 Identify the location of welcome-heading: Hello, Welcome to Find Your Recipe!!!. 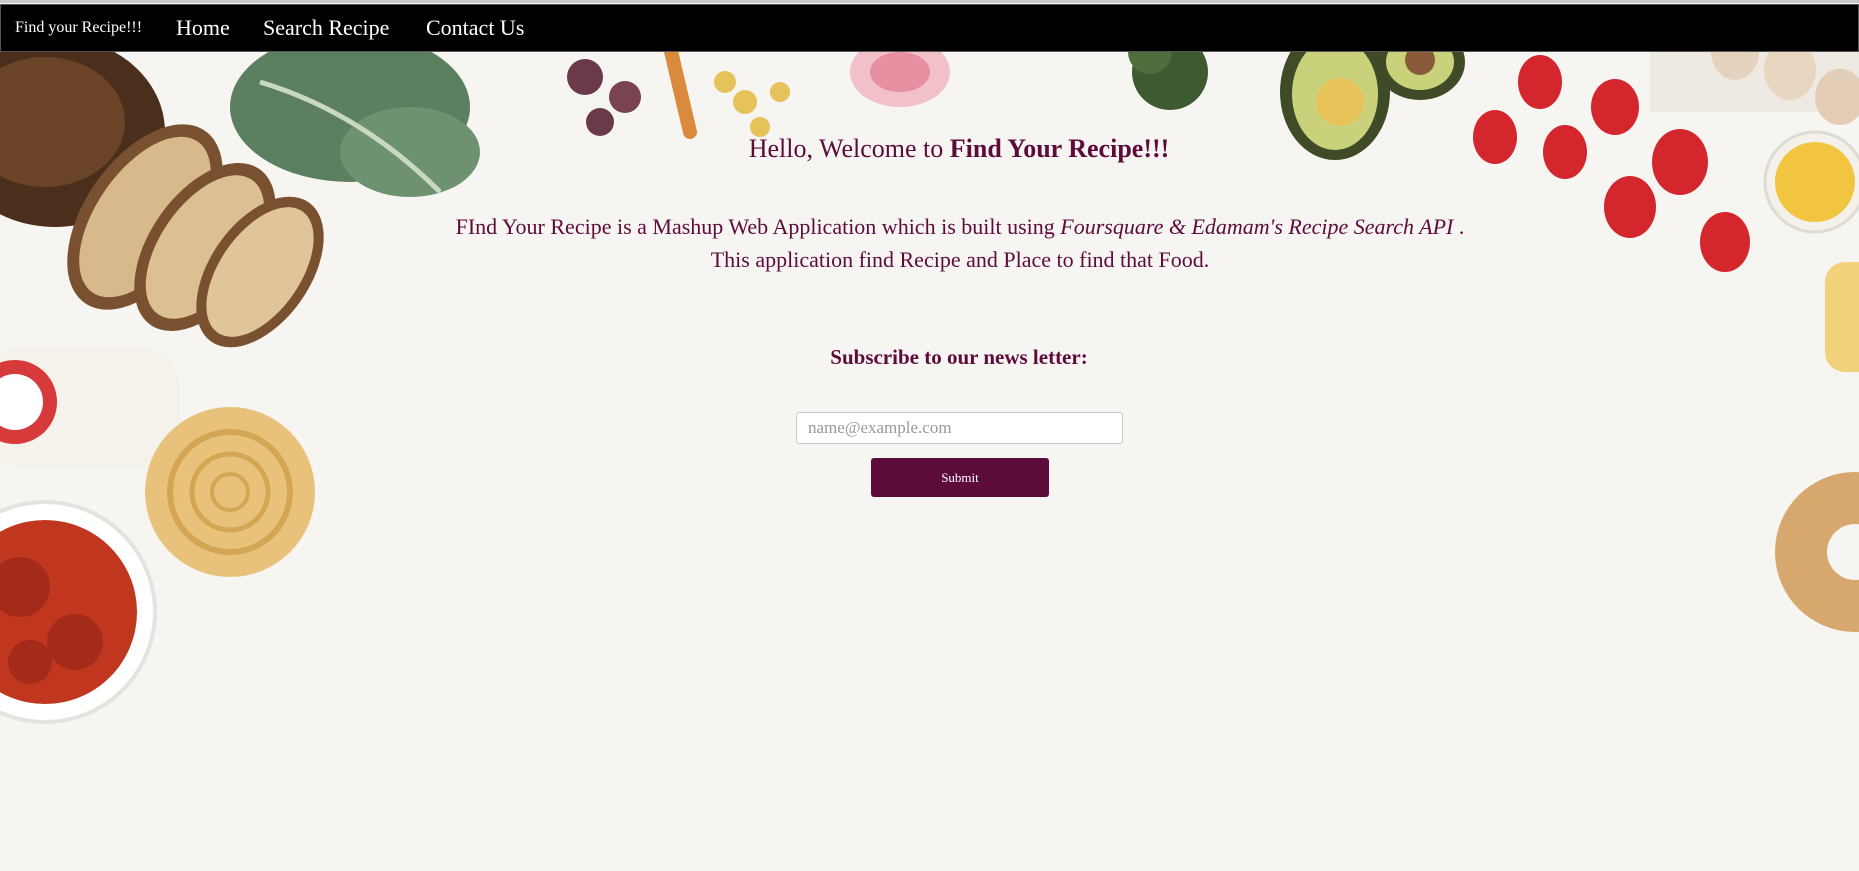
(929, 149).